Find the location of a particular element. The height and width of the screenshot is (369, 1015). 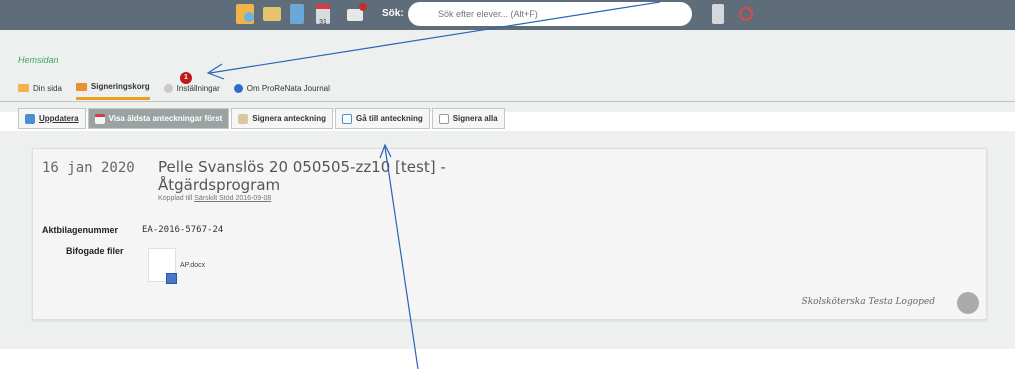

show-oldest-first-button: Visa äldsta anteckningar först is located at coordinates (158, 118).